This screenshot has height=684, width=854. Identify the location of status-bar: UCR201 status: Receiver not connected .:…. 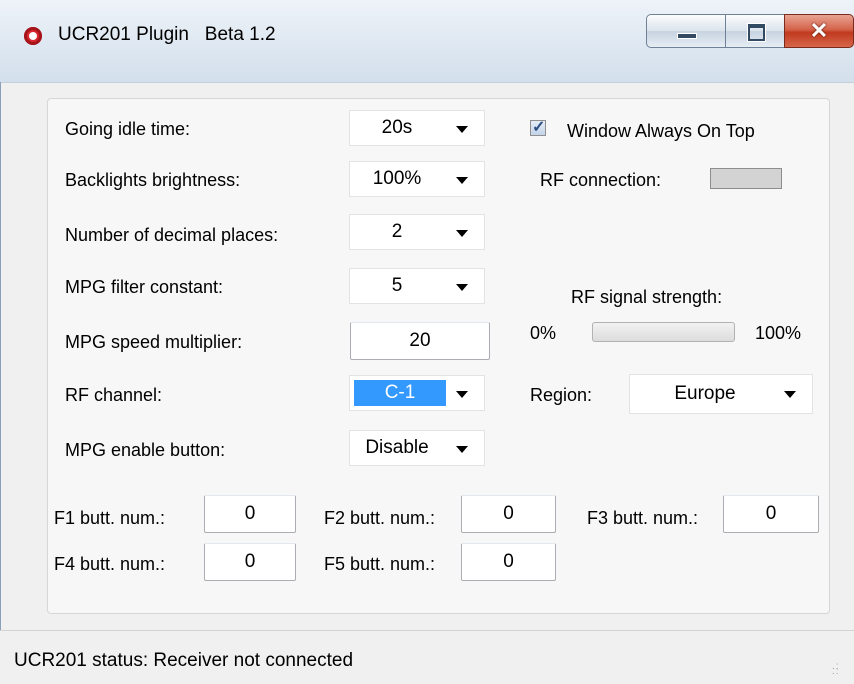
(427, 657).